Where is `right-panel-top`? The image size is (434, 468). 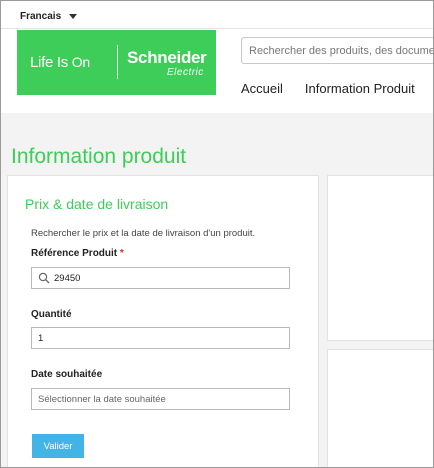
right-panel-top is located at coordinates (380, 258).